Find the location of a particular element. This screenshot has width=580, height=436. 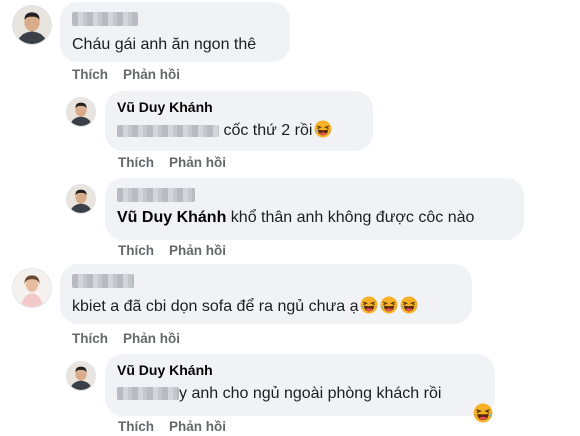

comment-text: cốc thứ 2 rồi is located at coordinates (224, 130).